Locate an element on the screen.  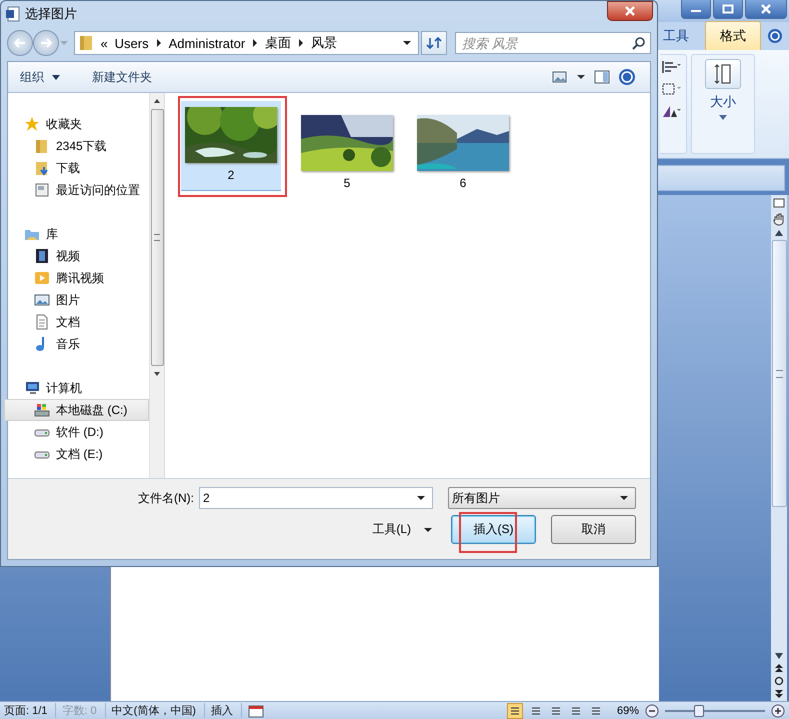
search-field: 搜索 风景 is located at coordinates (552, 43).